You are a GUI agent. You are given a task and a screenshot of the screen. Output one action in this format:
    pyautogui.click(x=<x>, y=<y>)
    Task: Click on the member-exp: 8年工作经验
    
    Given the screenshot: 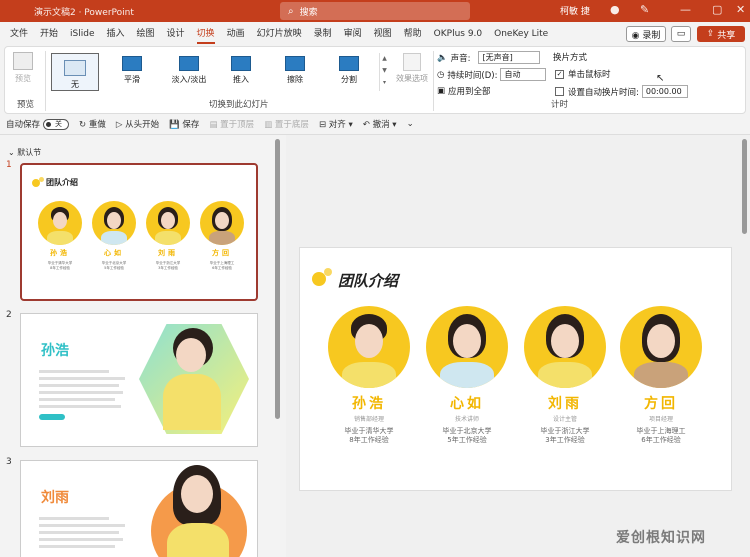 What is the action you would take?
    pyautogui.click(x=369, y=440)
    